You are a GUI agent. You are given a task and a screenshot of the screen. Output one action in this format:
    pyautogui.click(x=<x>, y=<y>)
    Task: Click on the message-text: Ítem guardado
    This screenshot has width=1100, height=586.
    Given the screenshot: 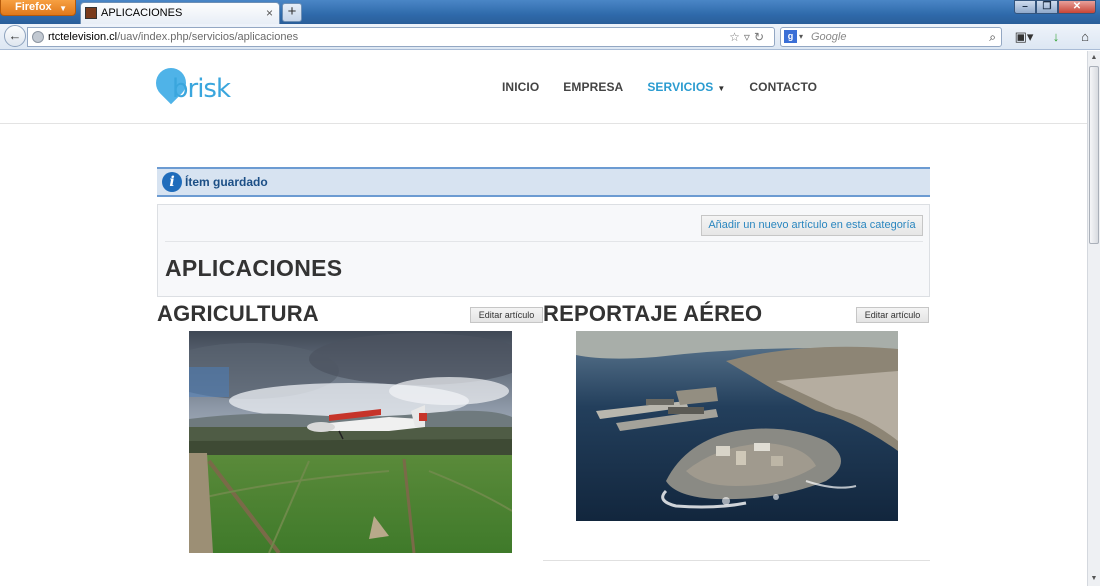 What is the action you would take?
    pyautogui.click(x=226, y=182)
    